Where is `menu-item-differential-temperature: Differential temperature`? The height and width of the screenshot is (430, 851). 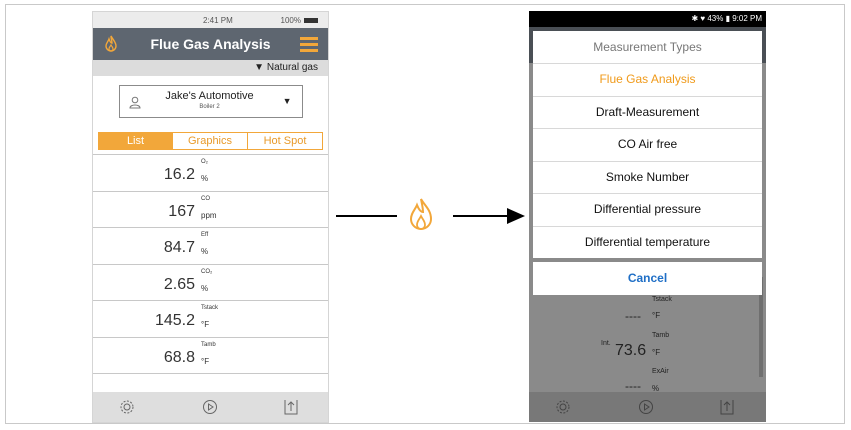
menu-item-differential-temperature: Differential temperature is located at coordinates (647, 243).